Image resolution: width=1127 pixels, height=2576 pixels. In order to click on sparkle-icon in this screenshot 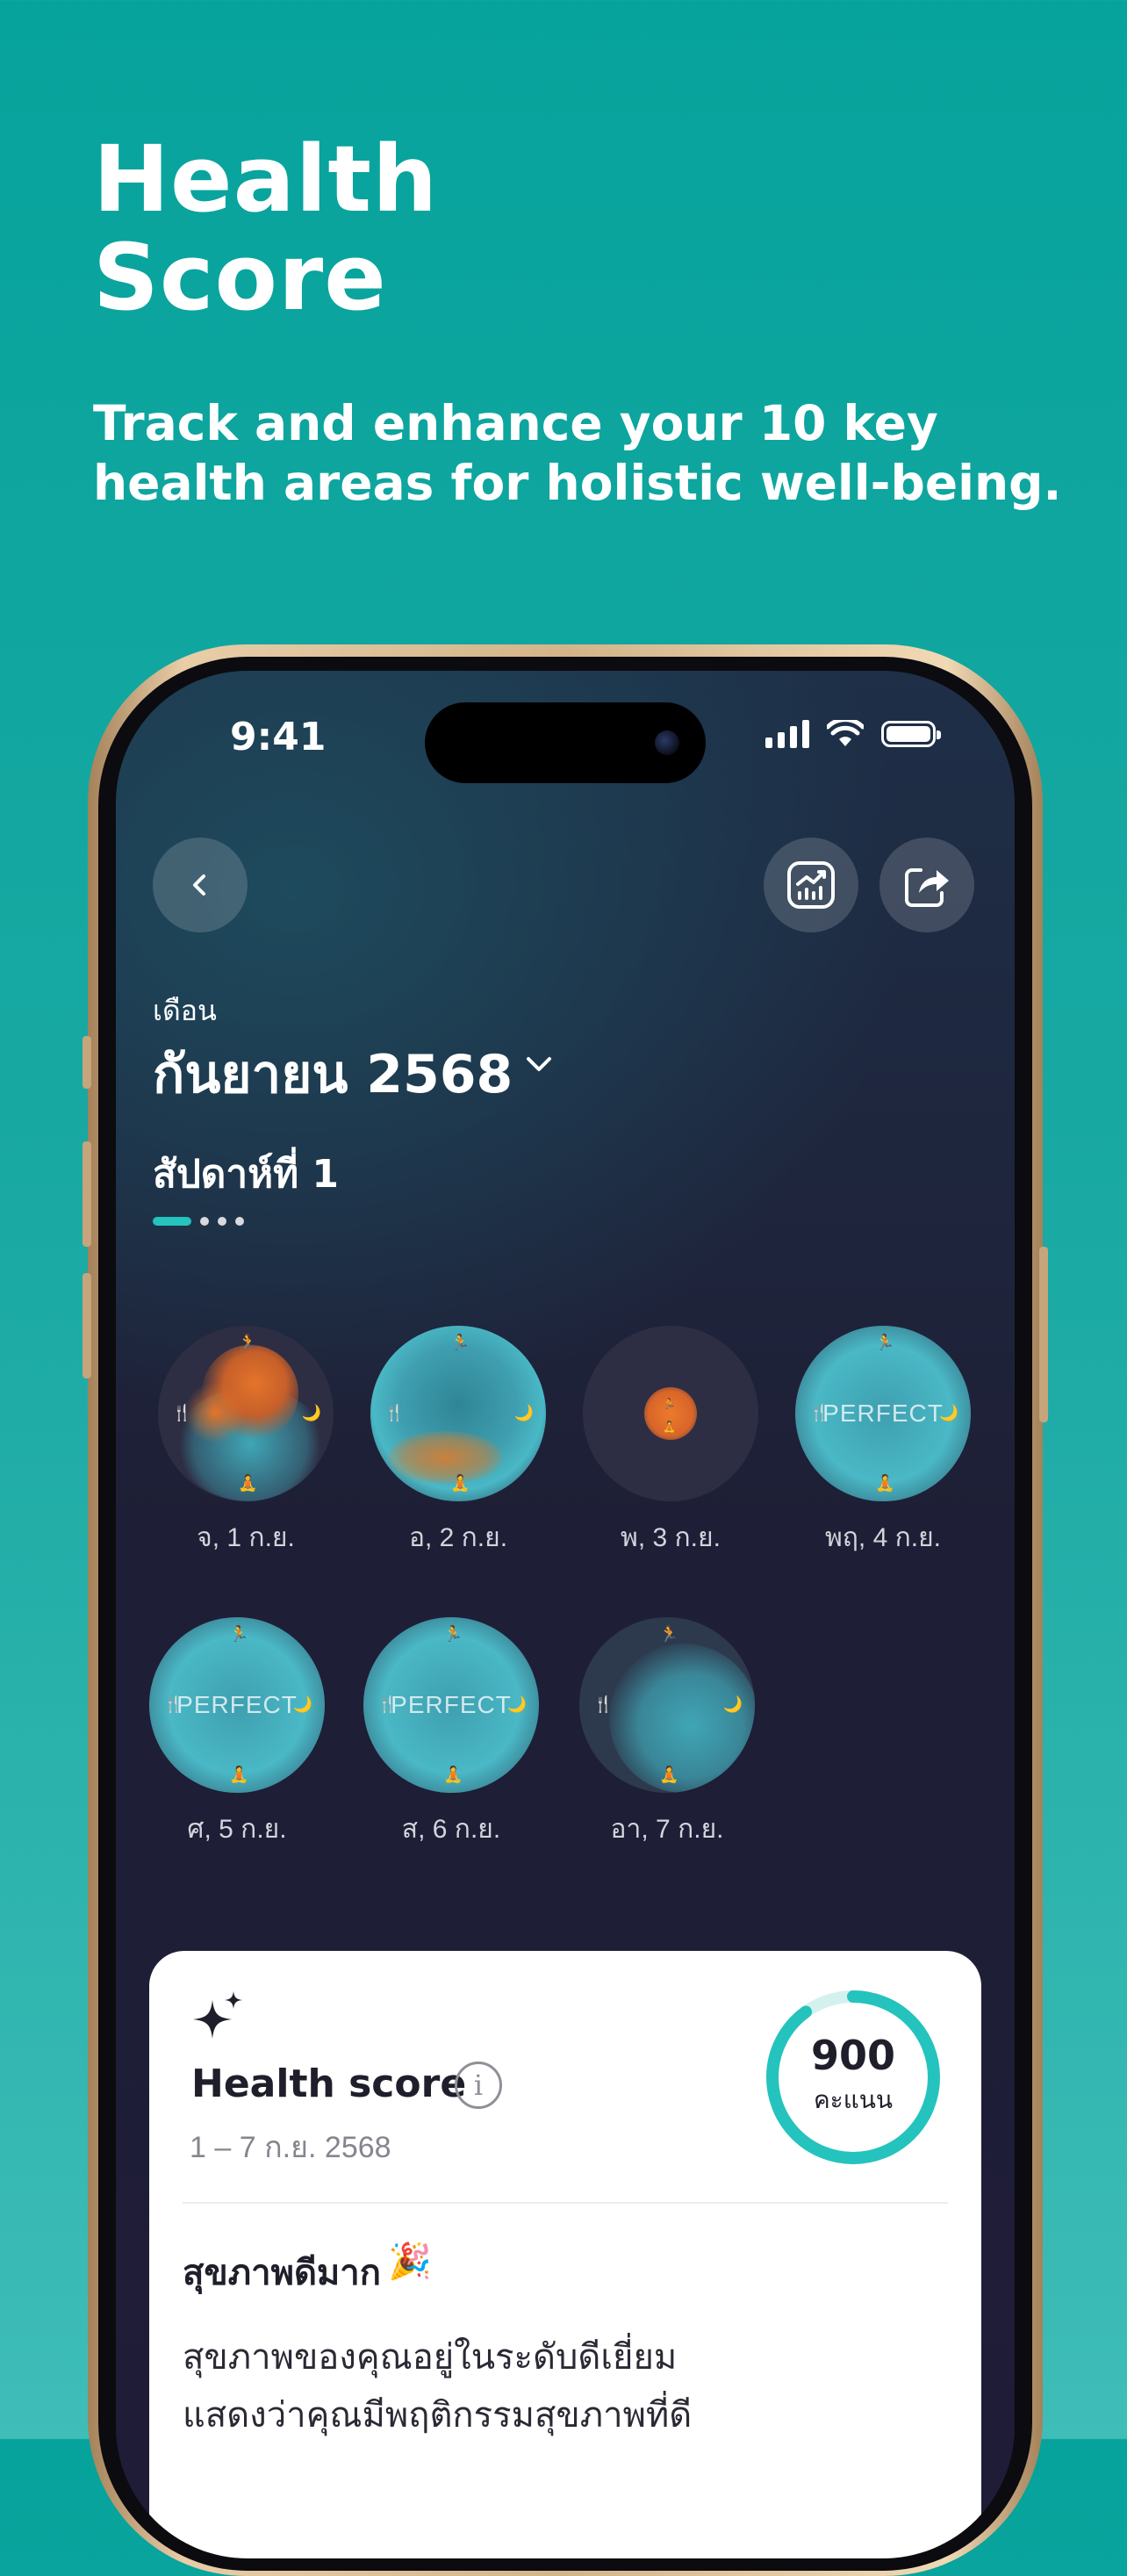, I will do `click(217, 2015)`.